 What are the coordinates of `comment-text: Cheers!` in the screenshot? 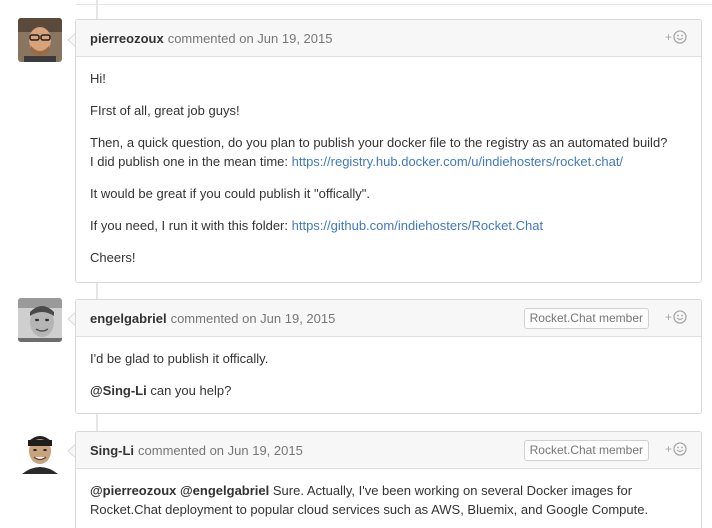 It's located at (113, 257).